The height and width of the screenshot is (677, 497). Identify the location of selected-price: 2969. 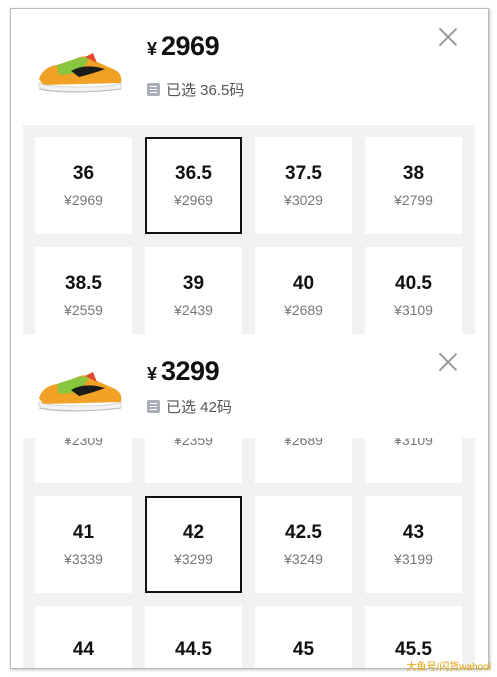
(190, 46).